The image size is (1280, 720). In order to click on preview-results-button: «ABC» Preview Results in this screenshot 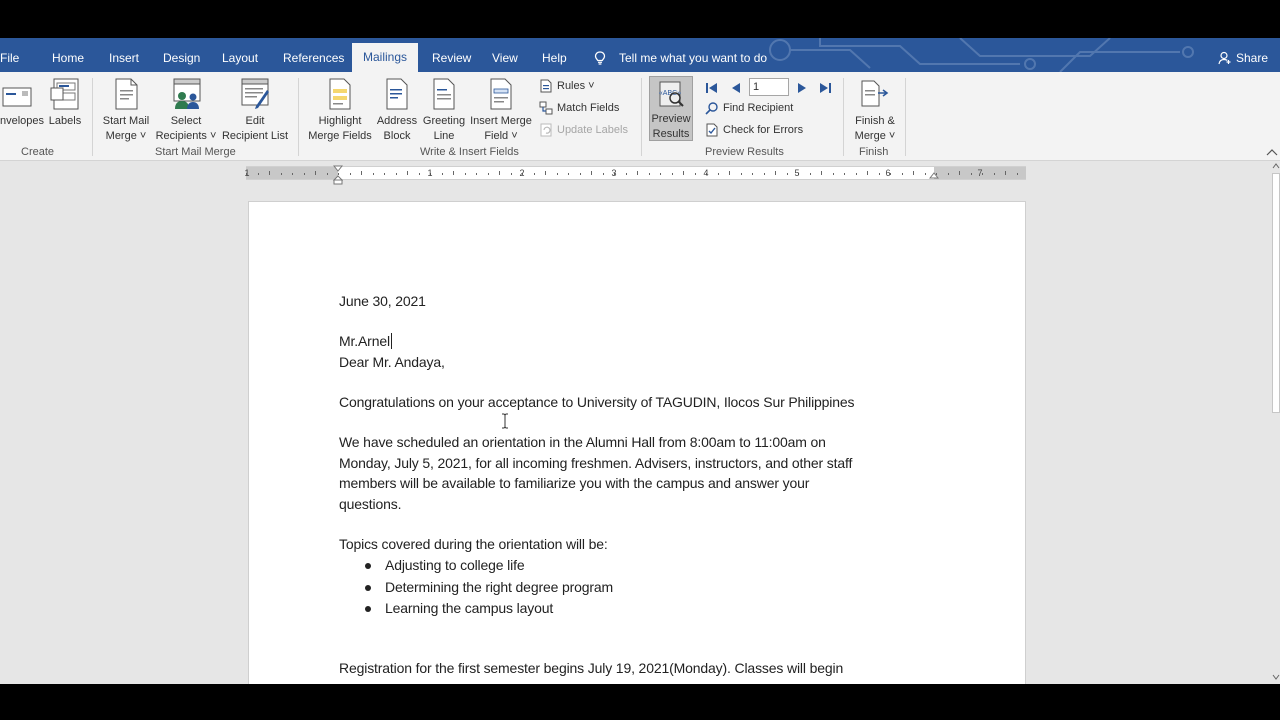, I will do `click(671, 108)`.